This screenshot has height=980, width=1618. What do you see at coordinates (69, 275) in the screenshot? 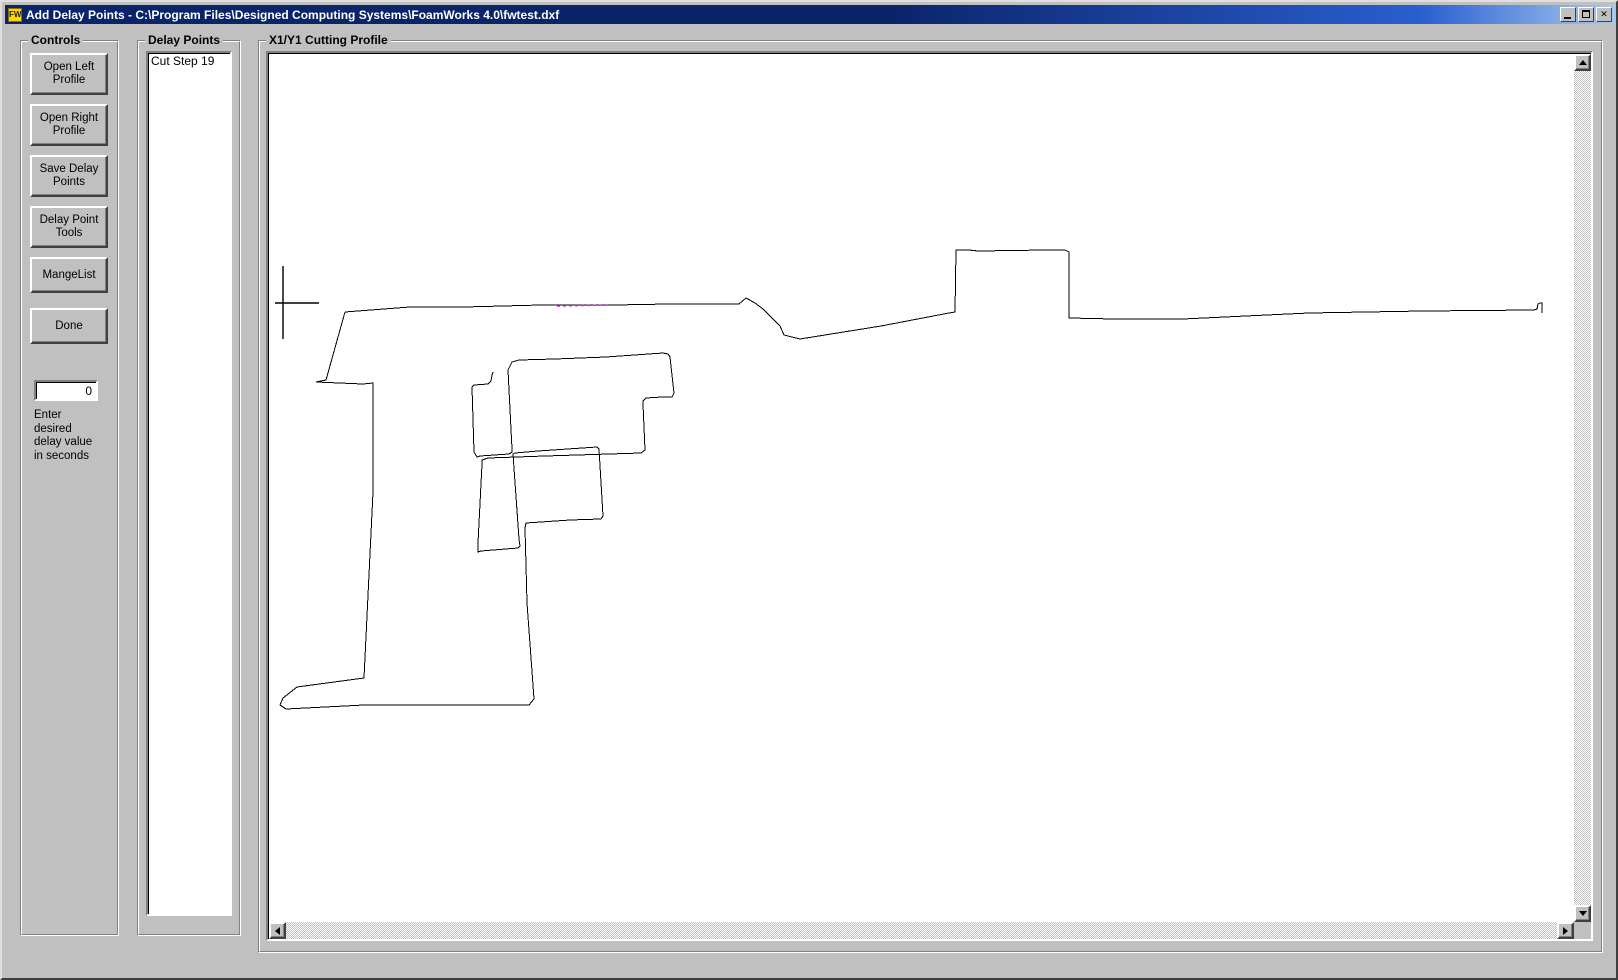
I see `mange-list-button: MangeList` at bounding box center [69, 275].